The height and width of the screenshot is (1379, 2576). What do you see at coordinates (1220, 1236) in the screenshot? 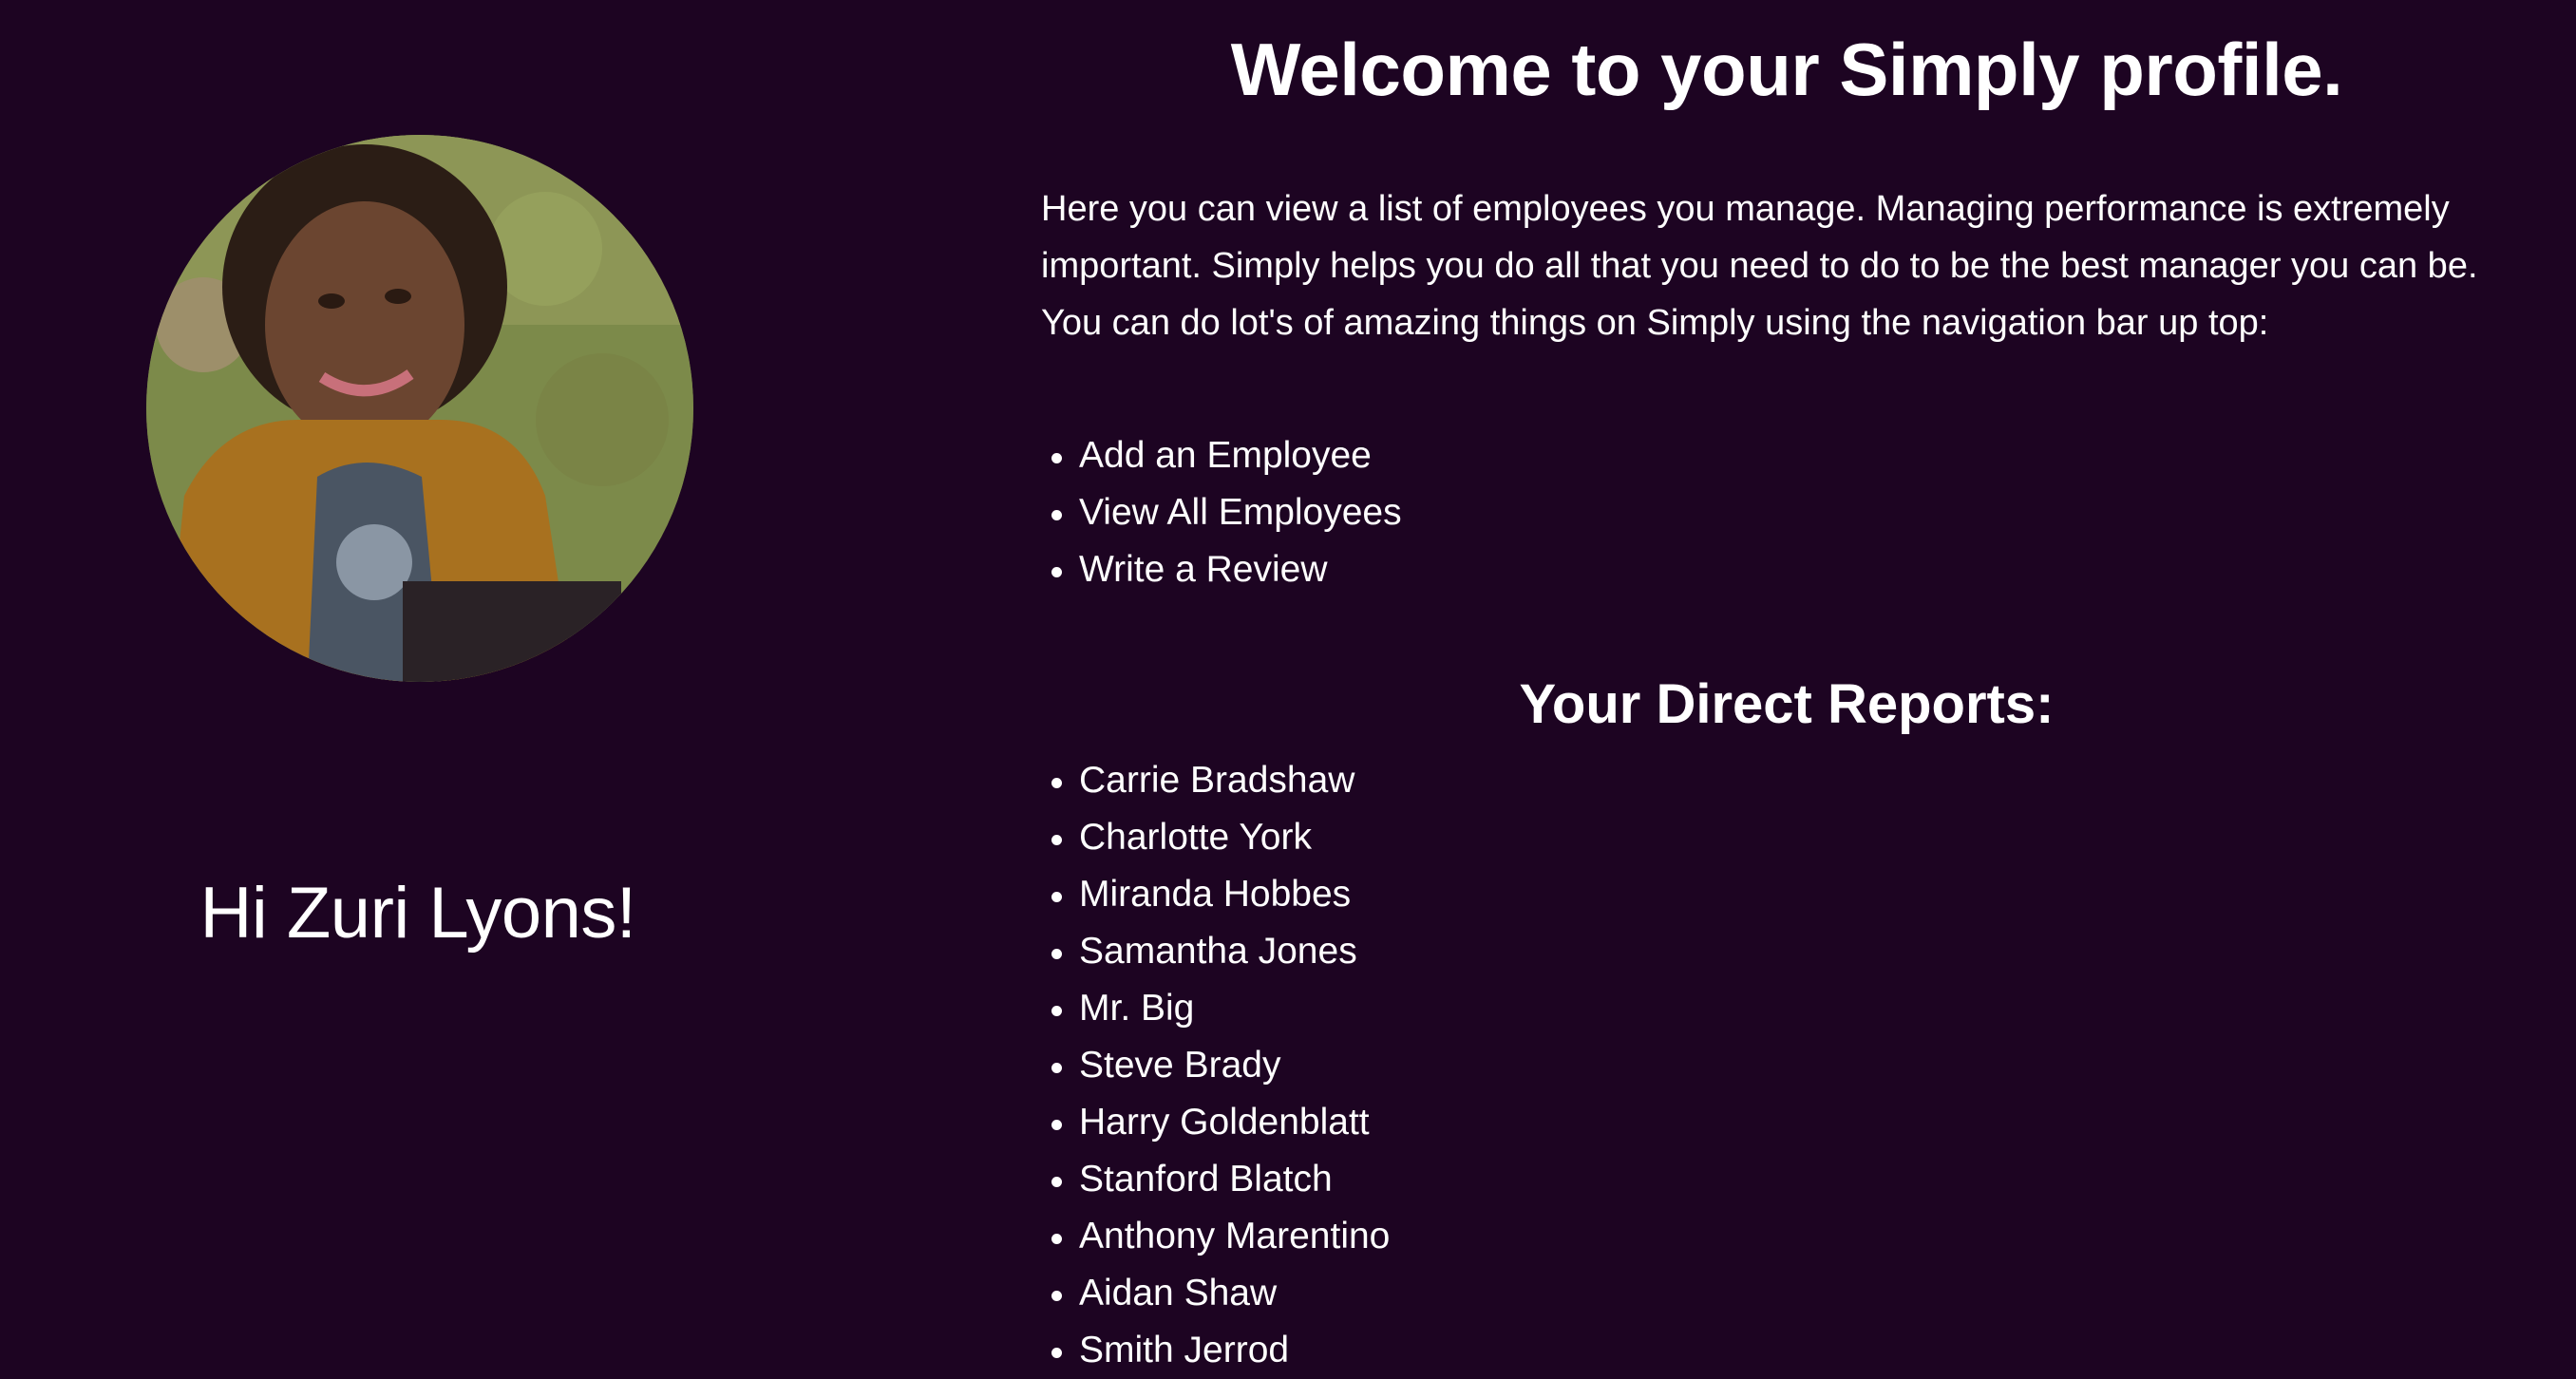
I see `direct-report-item: Anthony Marentino` at bounding box center [1220, 1236].